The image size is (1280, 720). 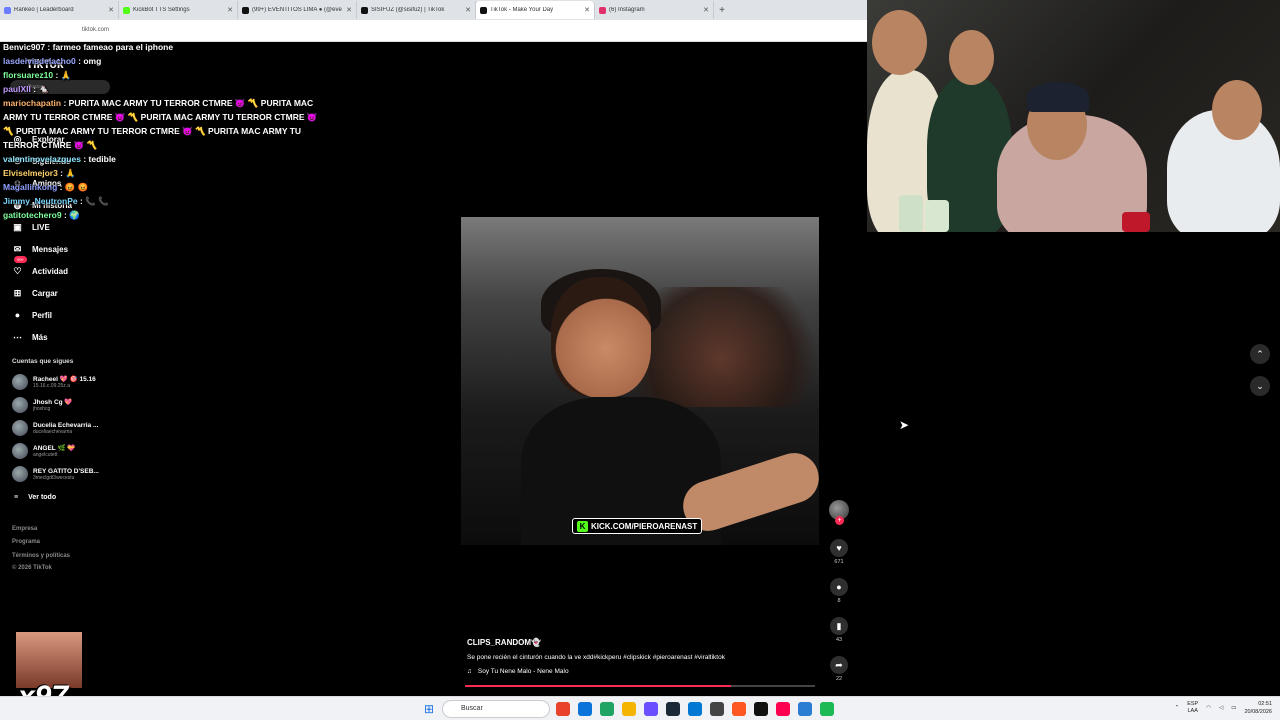 What do you see at coordinates (30, 187) in the screenshot?
I see `chat-username: Magallinkong` at bounding box center [30, 187].